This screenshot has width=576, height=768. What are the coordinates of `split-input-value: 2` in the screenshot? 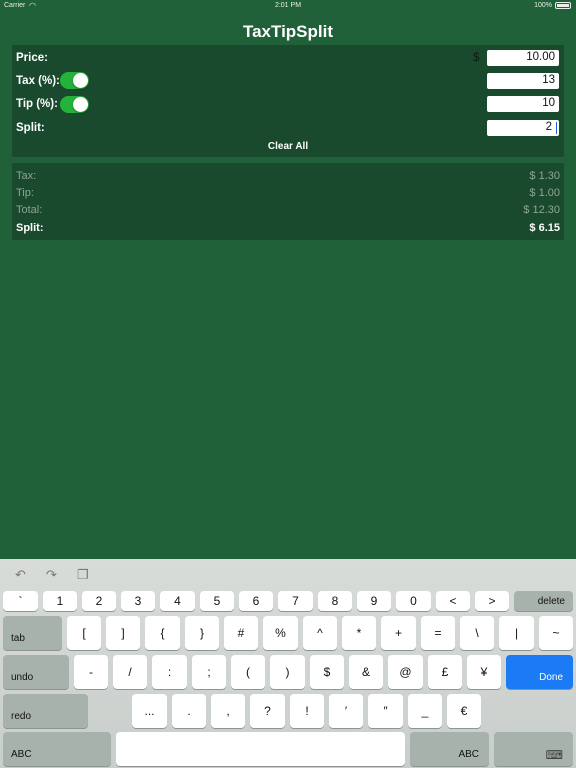 It's located at (548, 127).